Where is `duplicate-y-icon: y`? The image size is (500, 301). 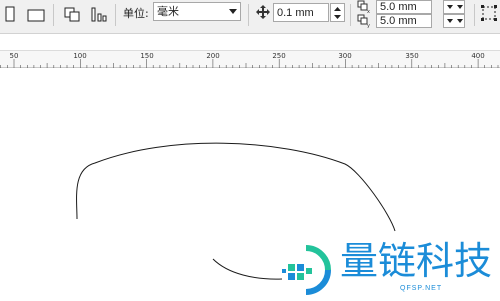
duplicate-y-icon: y is located at coordinates (363, 21).